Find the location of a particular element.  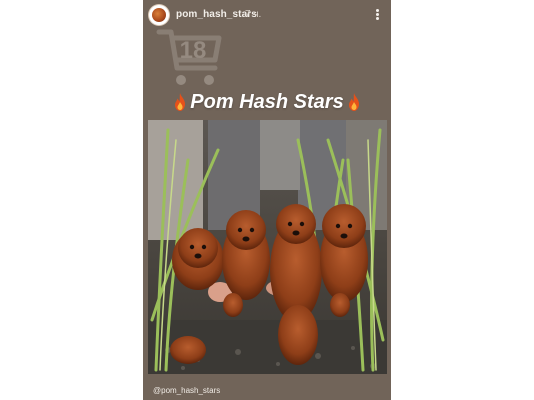

avatar is located at coordinates (159, 15).